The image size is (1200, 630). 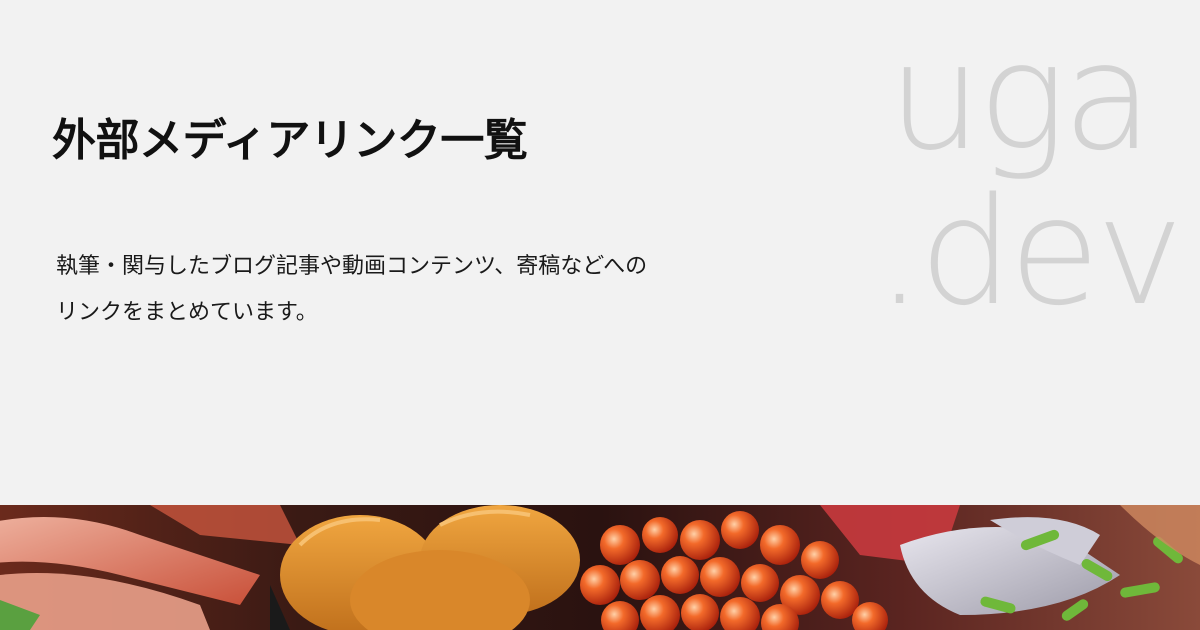 What do you see at coordinates (187, 312) in the screenshot?
I see `description-line-2: リンクをまとめています。` at bounding box center [187, 312].